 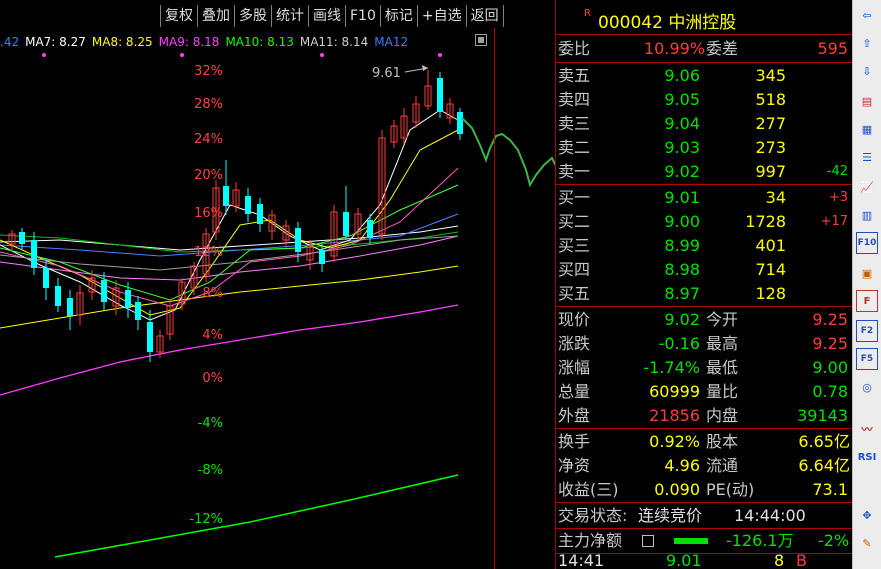 I want to click on vol-value: 60999, so click(x=674, y=391).